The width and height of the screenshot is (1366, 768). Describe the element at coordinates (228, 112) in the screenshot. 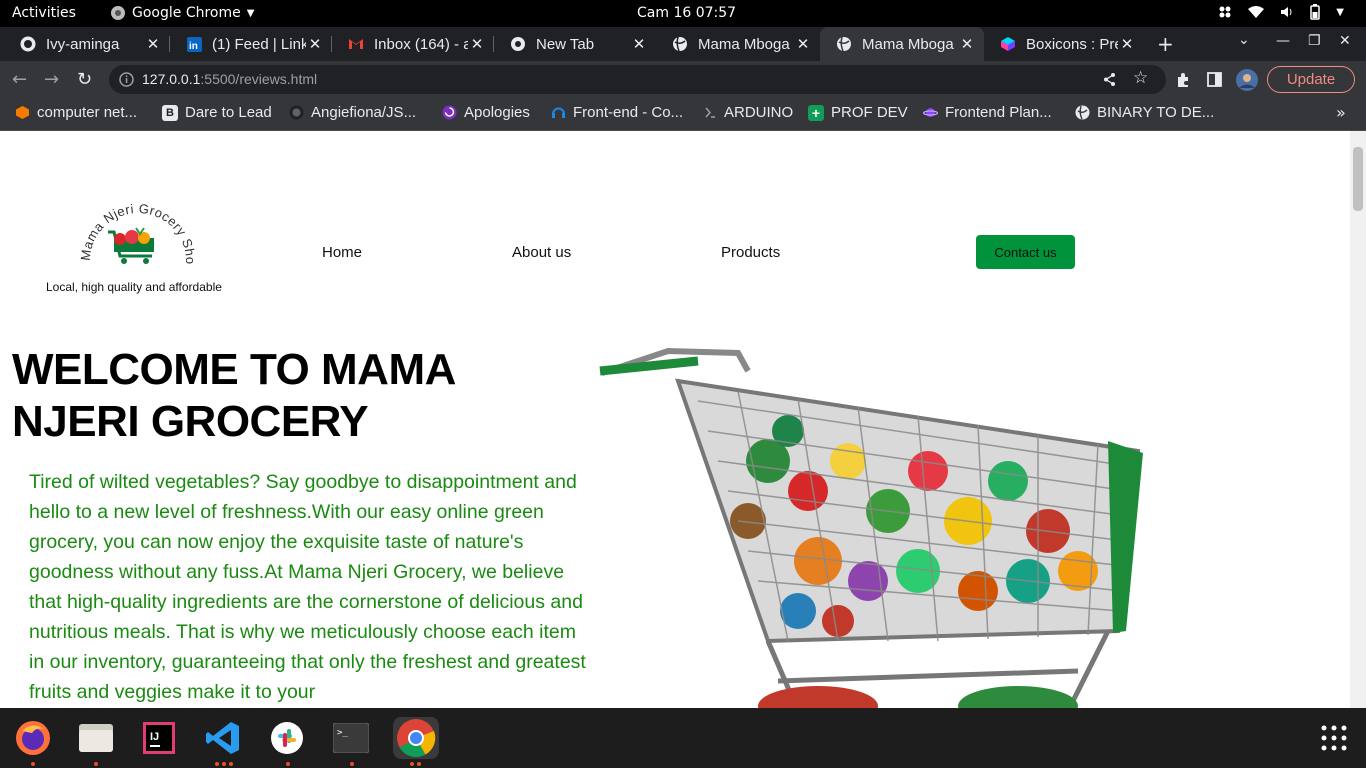

I see `bookmark-label: Dare to Lead` at that location.